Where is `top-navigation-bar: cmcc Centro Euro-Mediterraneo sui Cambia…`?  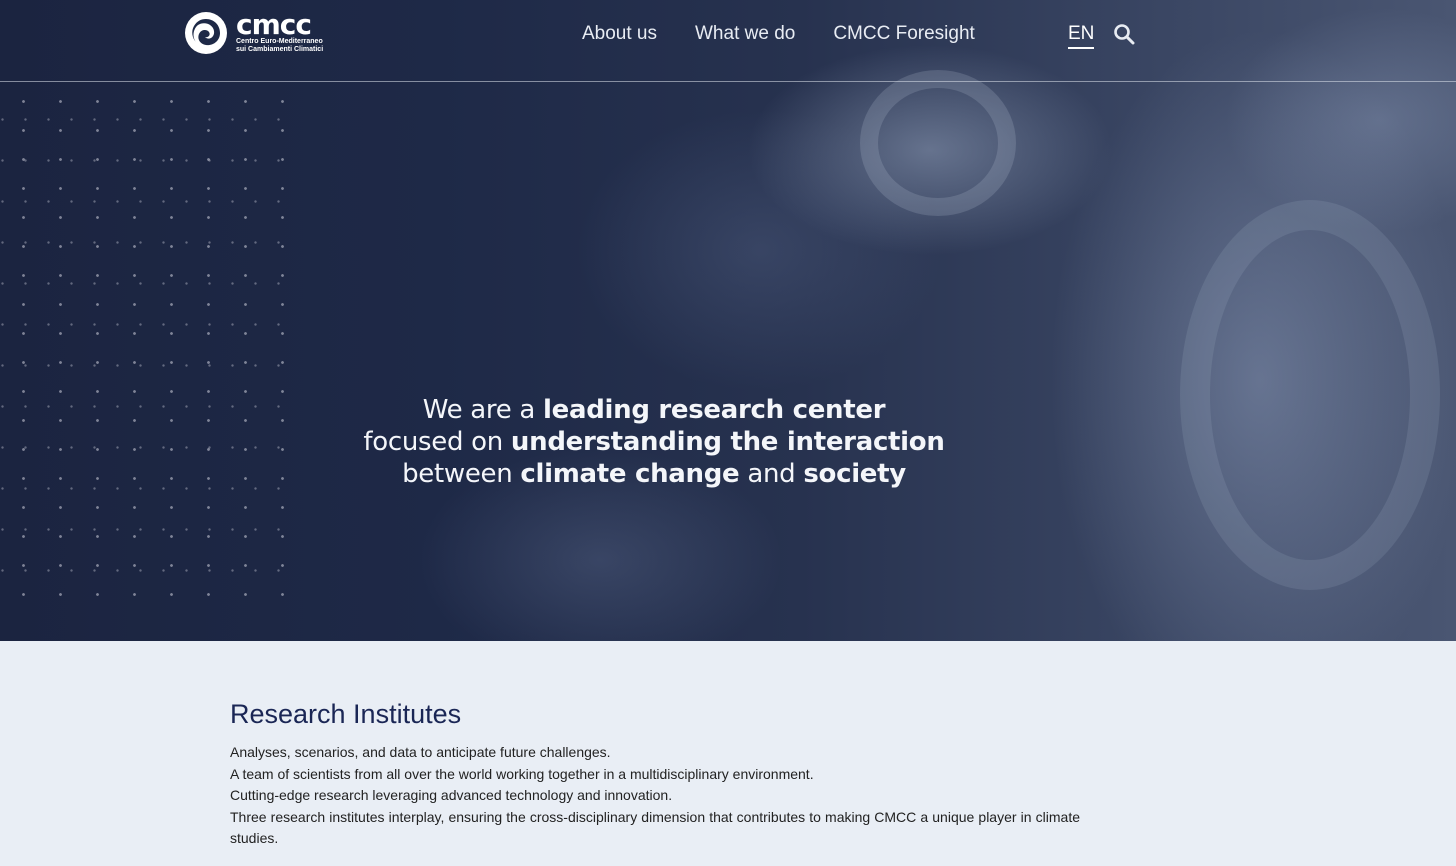 top-navigation-bar: cmcc Centro Euro-Mediterraneo sui Cambia… is located at coordinates (728, 41).